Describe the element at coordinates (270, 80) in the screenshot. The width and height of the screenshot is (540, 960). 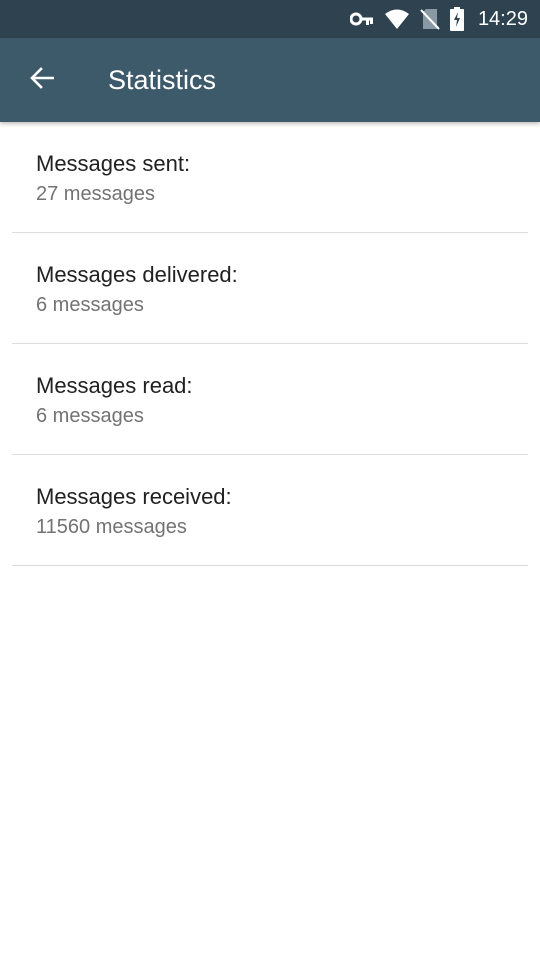
I see `app-bar: Statistics` at that location.